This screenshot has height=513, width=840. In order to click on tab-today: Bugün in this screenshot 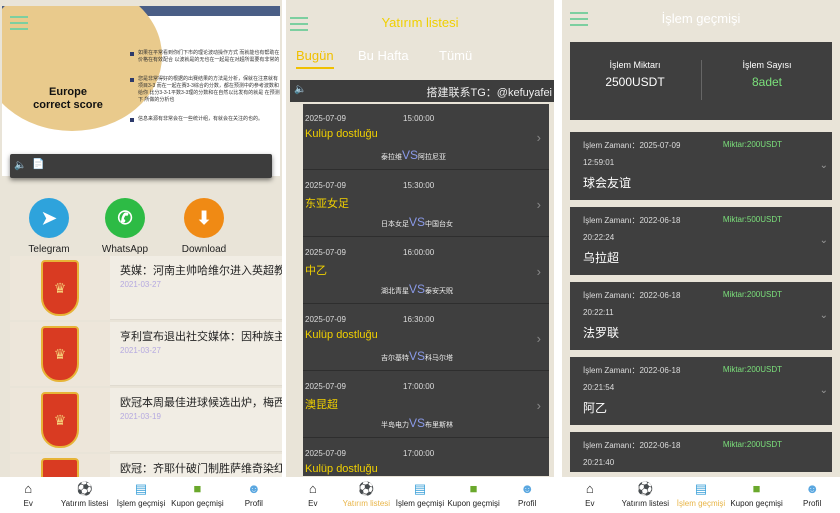, I will do `click(315, 58)`.